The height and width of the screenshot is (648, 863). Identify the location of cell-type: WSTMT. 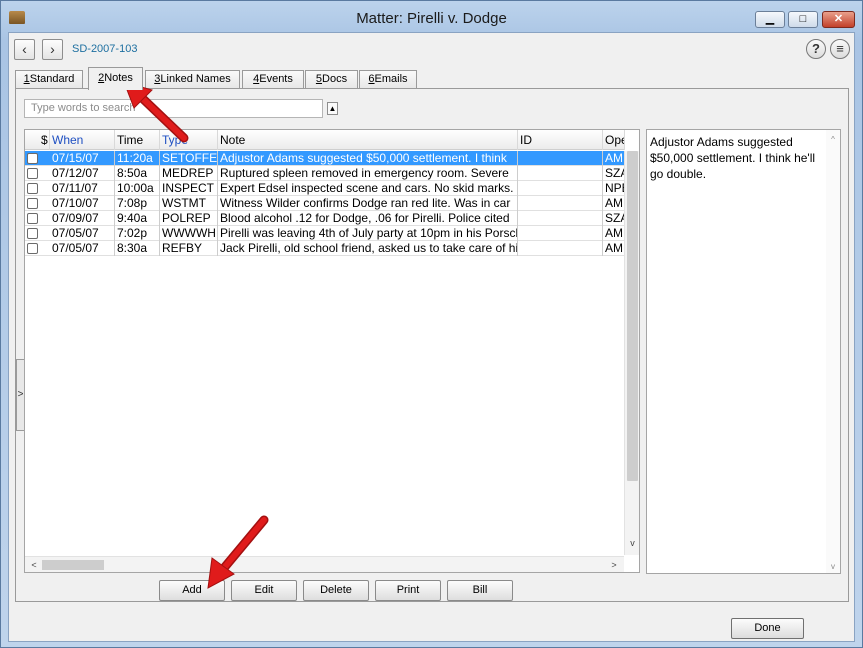
(189, 203).